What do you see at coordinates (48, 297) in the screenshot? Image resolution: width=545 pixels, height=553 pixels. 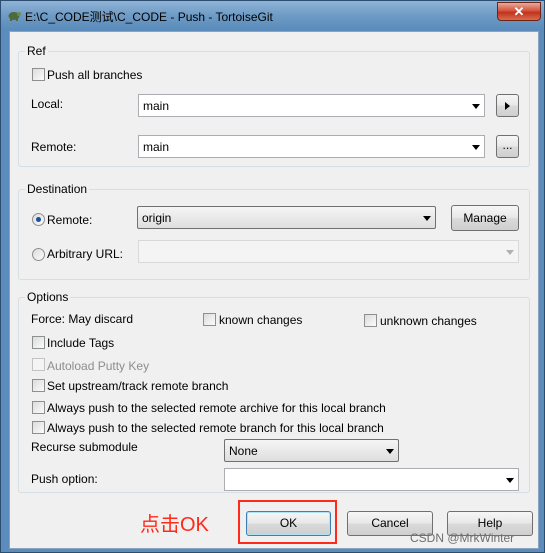 I see `options-group-label: Options` at bounding box center [48, 297].